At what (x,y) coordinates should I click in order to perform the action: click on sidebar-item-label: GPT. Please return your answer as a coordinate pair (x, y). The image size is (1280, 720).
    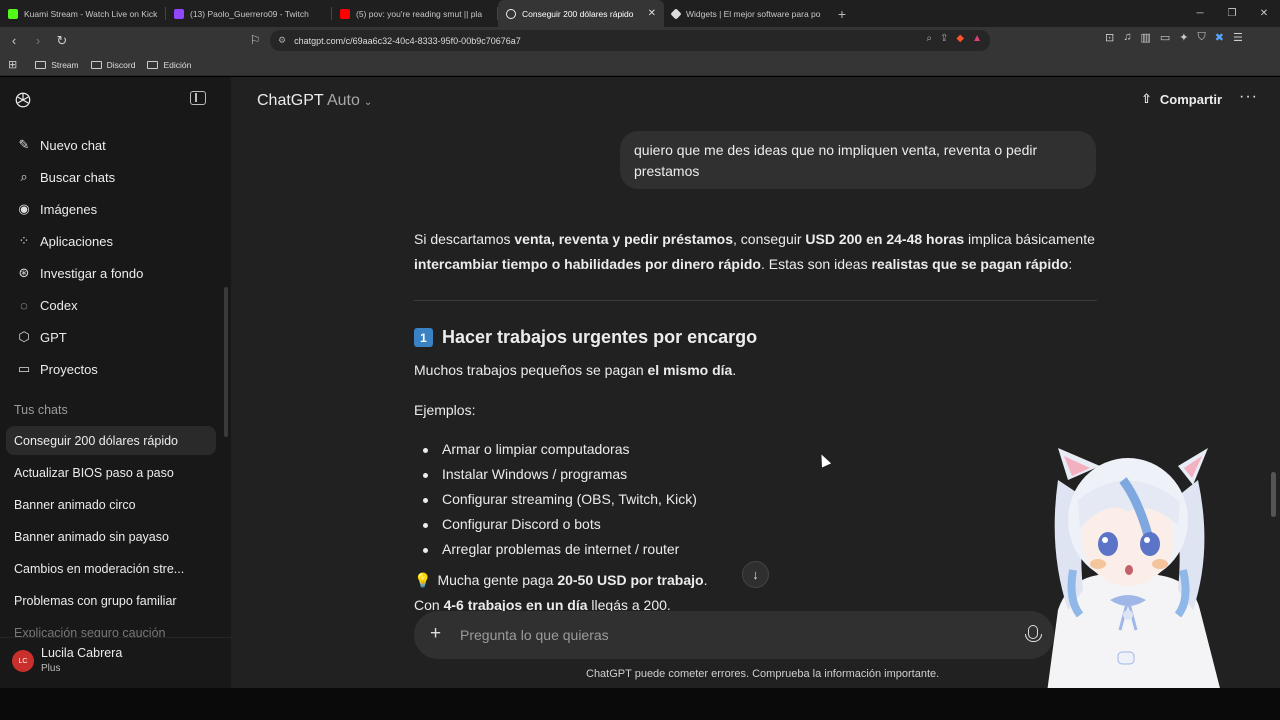
    Looking at the image, I should click on (53, 337).